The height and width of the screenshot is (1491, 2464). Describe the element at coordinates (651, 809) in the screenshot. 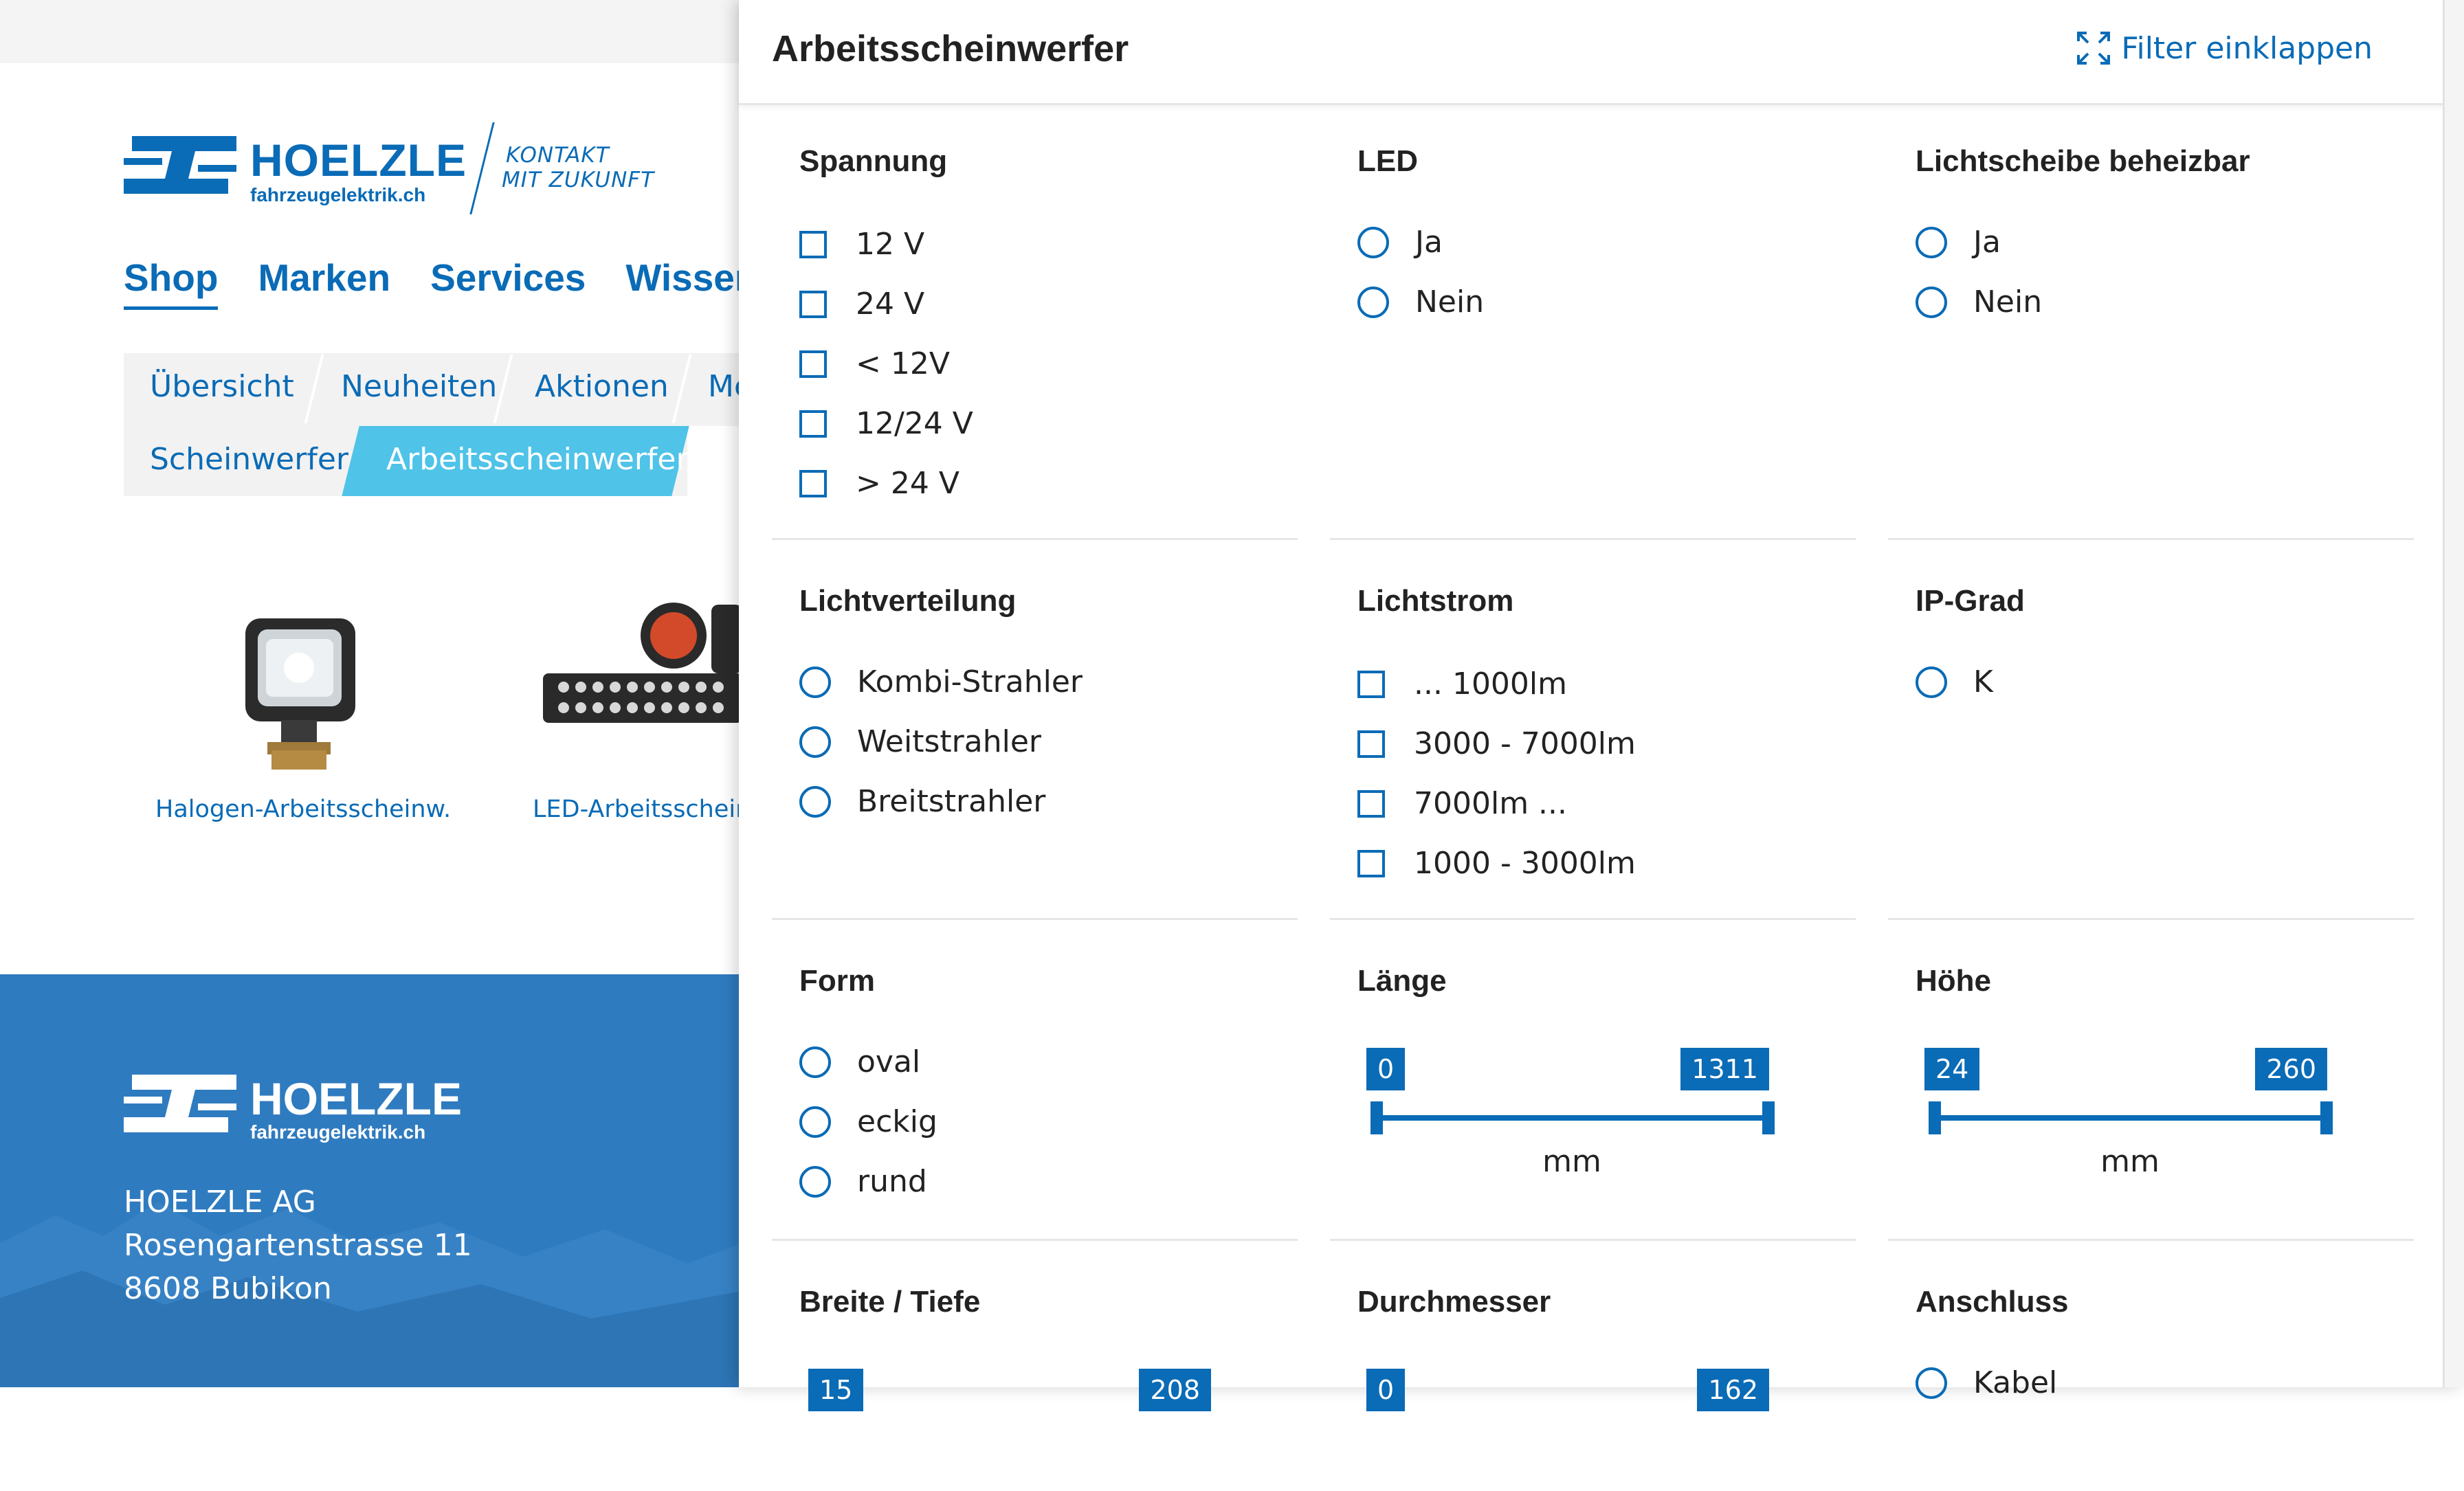

I see `product-led-label: LED-Arbeitsscheinw` at that location.